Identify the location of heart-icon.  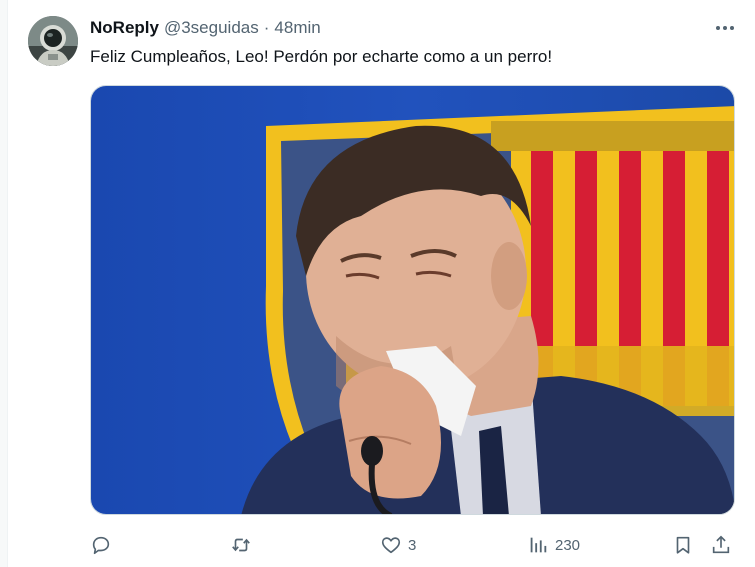
(391, 545).